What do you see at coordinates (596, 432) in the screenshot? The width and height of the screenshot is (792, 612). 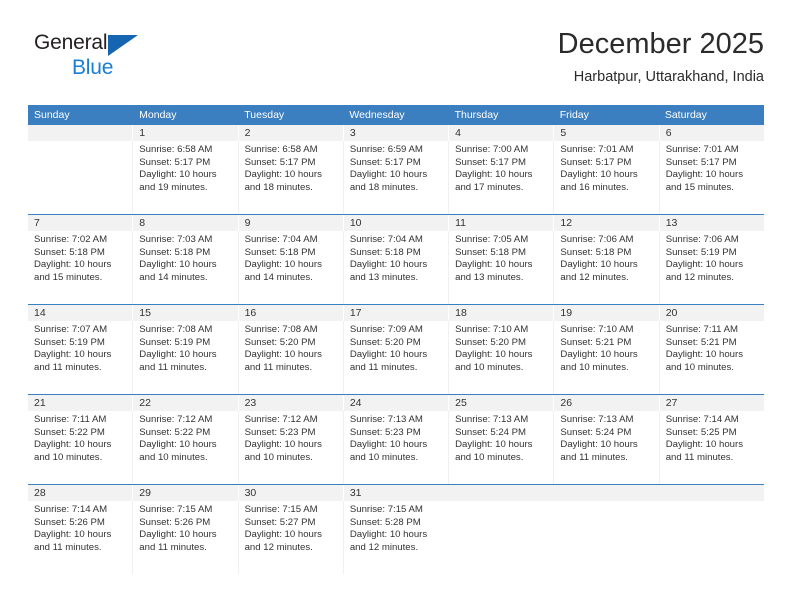 I see `sunset-text: Sunset: 5:24 PM` at bounding box center [596, 432].